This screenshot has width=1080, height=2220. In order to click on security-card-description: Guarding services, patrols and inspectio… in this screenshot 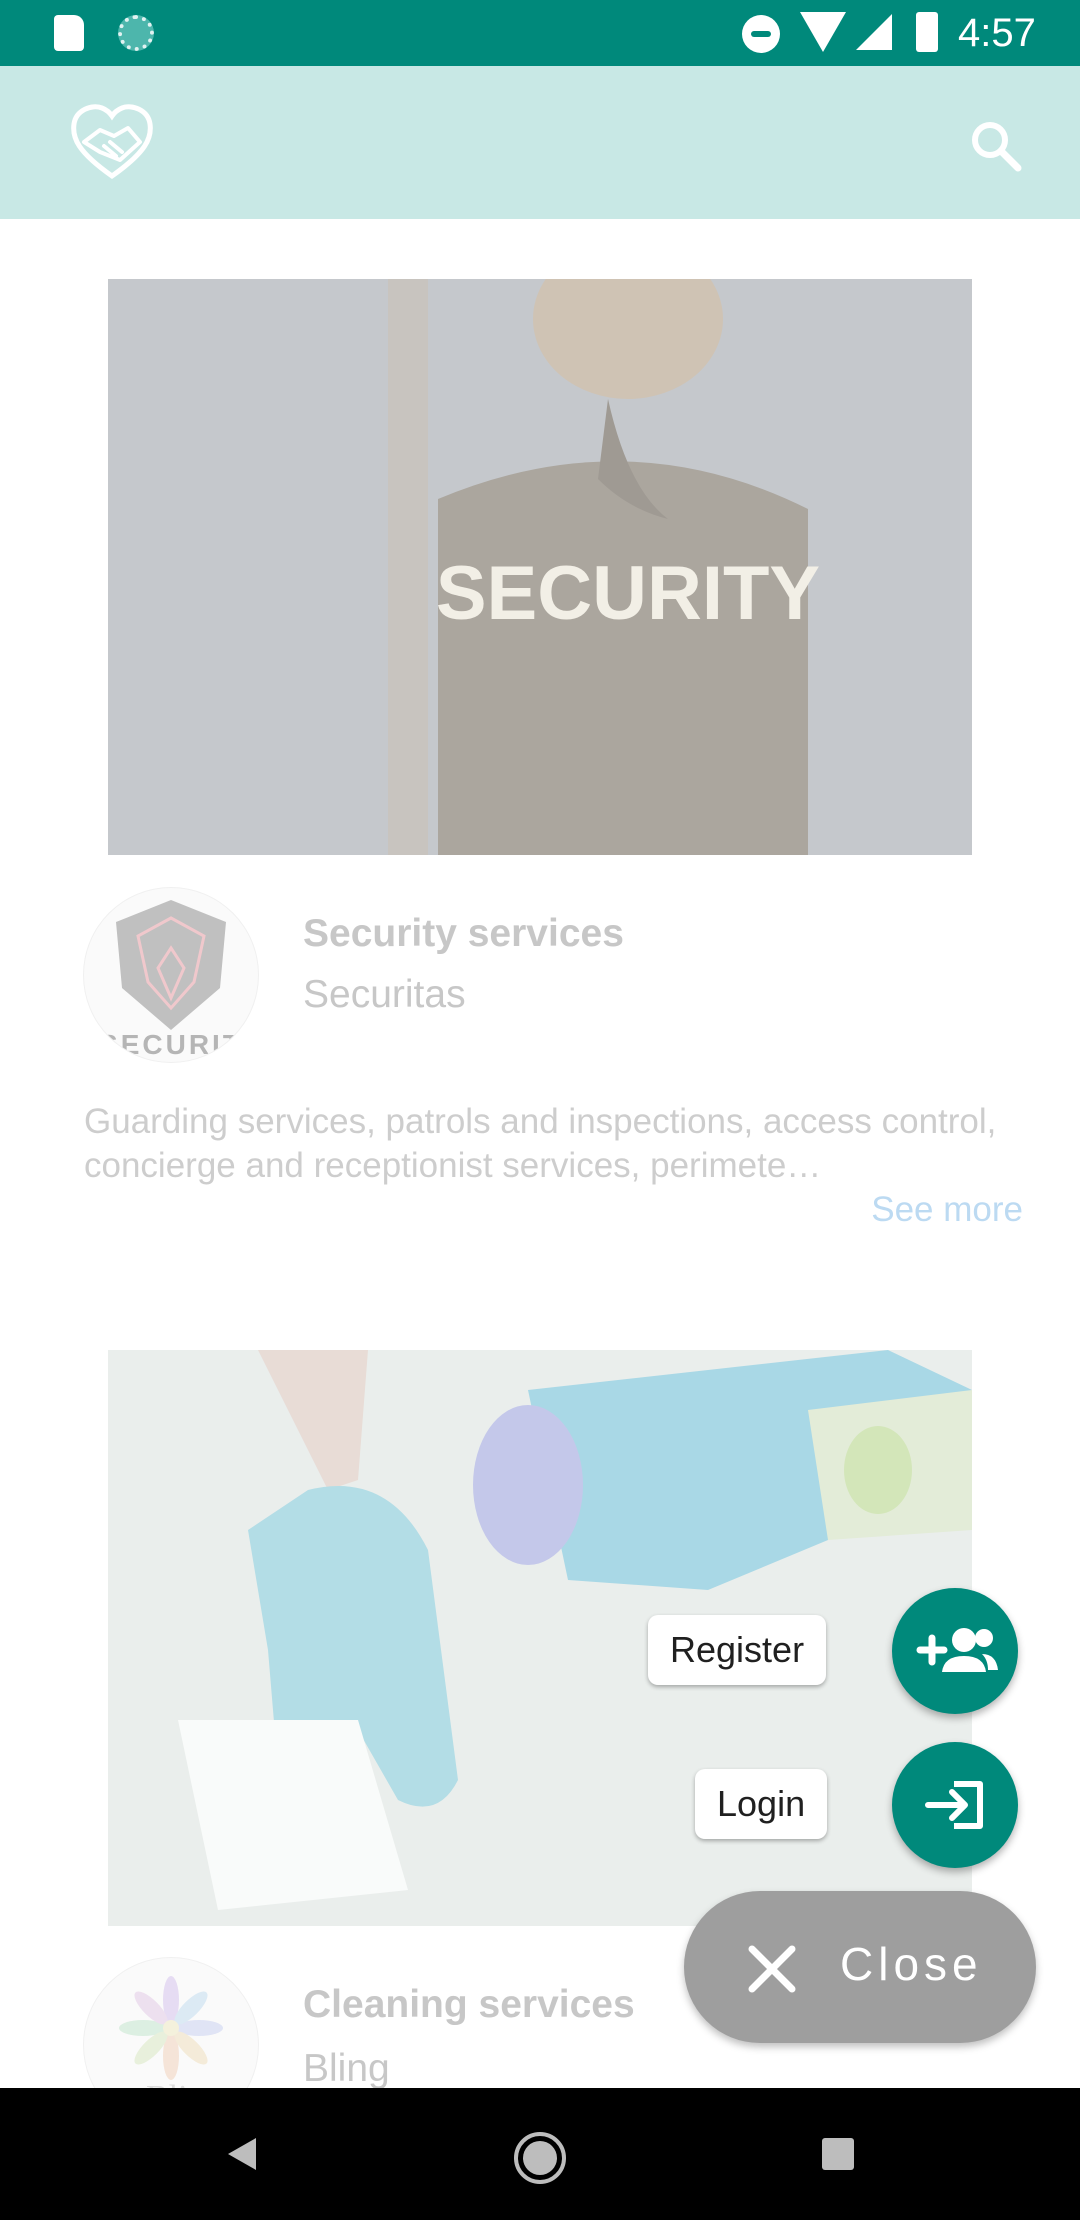, I will do `click(540, 1143)`.